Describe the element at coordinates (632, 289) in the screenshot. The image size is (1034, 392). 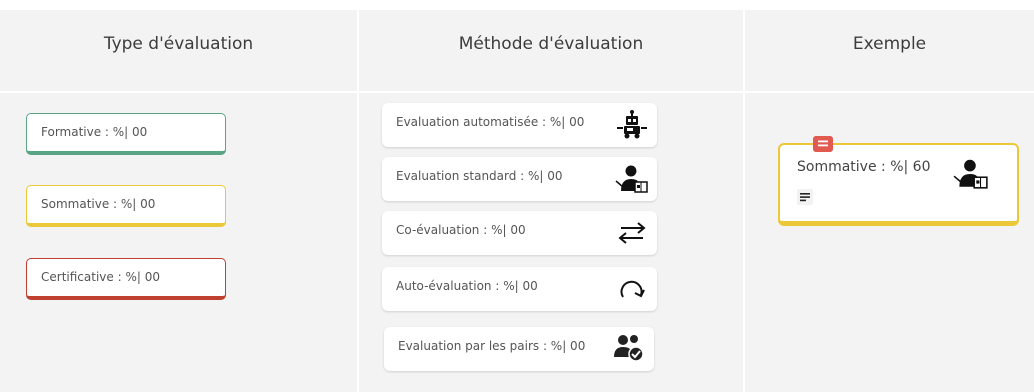
I see `redo-arrow-icon` at that location.